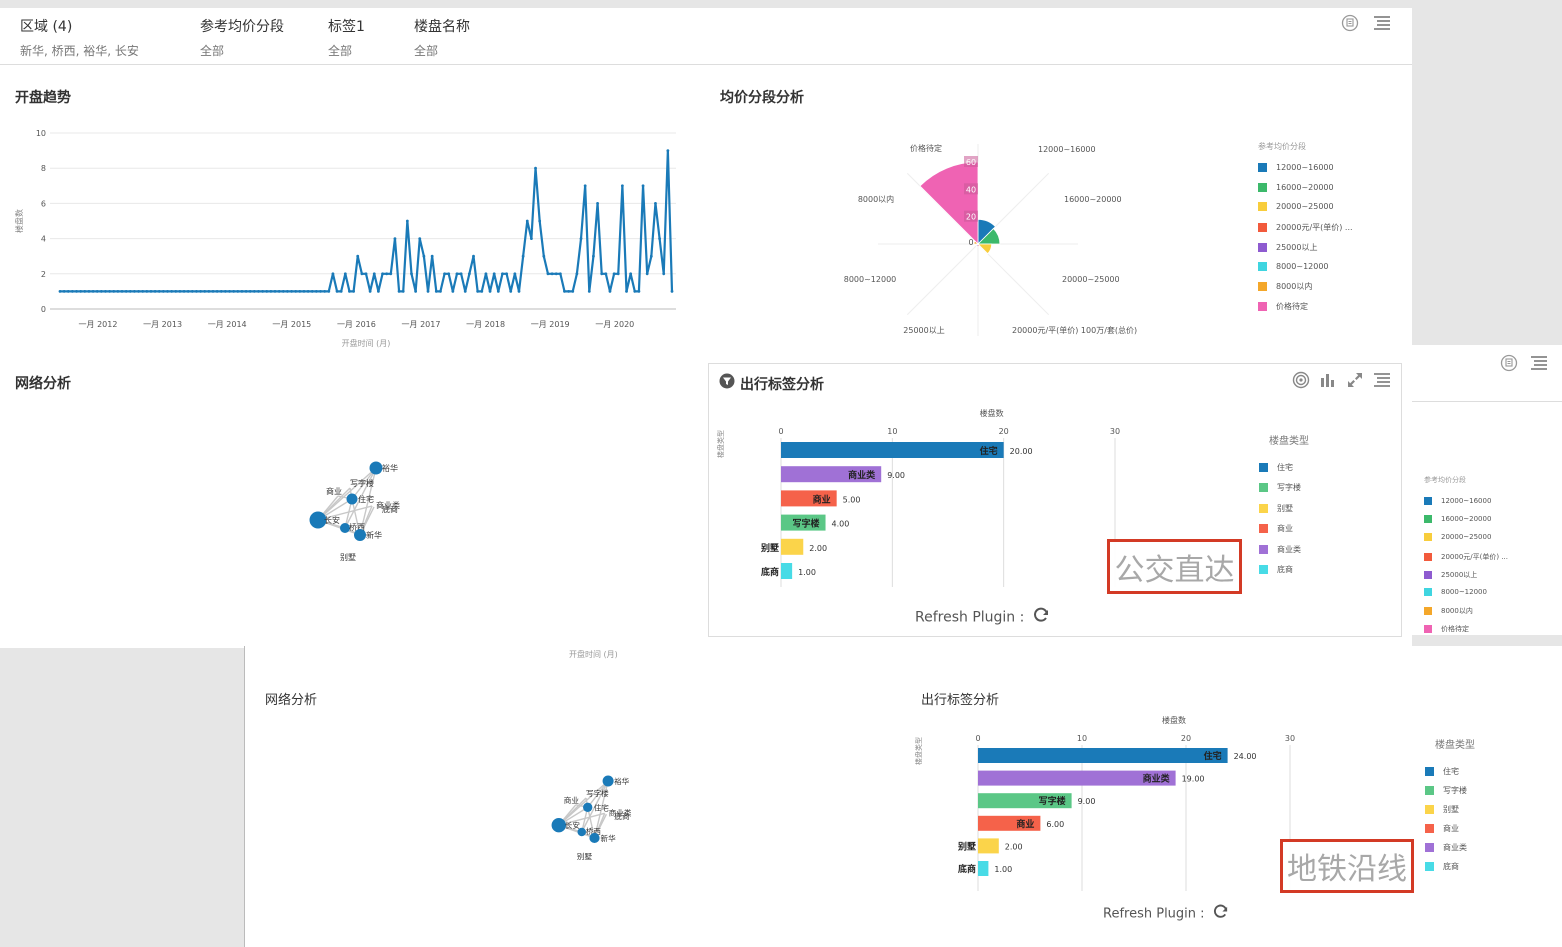 Image resolution: width=1562 pixels, height=947 pixels. What do you see at coordinates (1025, 824) in the screenshot?
I see `bar-category-label: 商业` at bounding box center [1025, 824].